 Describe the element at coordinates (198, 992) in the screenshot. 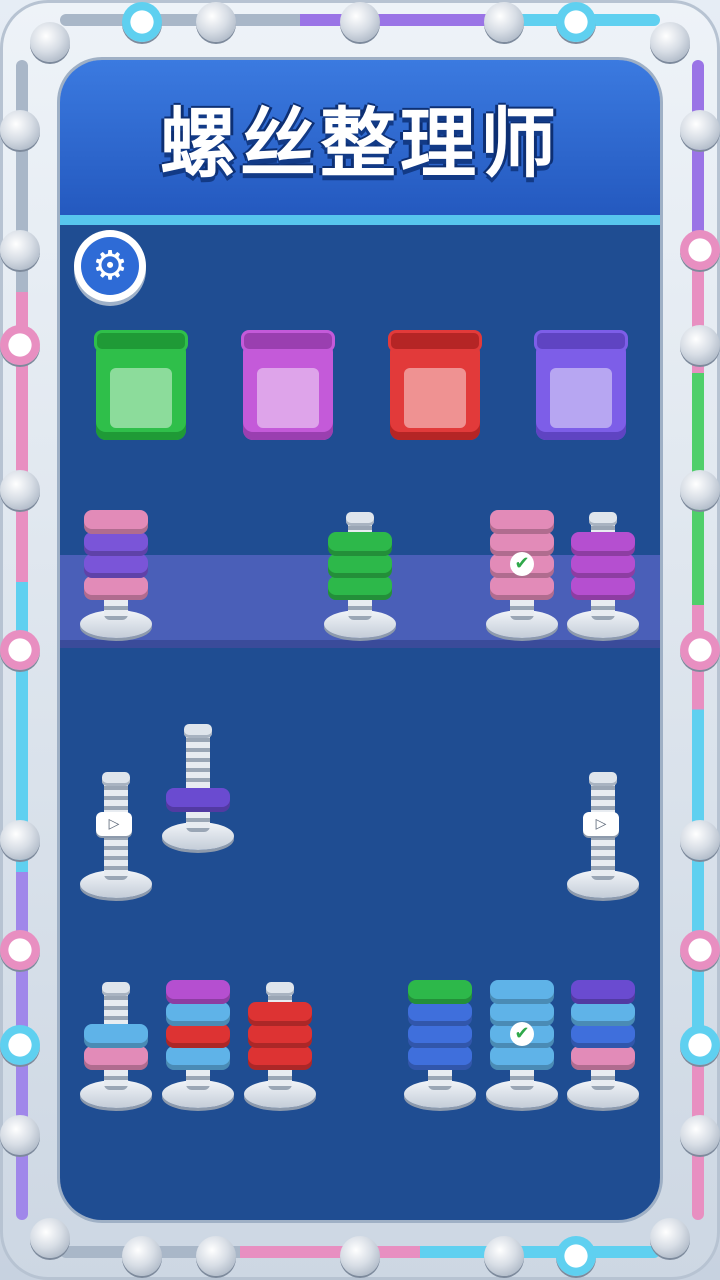

I see `nut-magenta` at that location.